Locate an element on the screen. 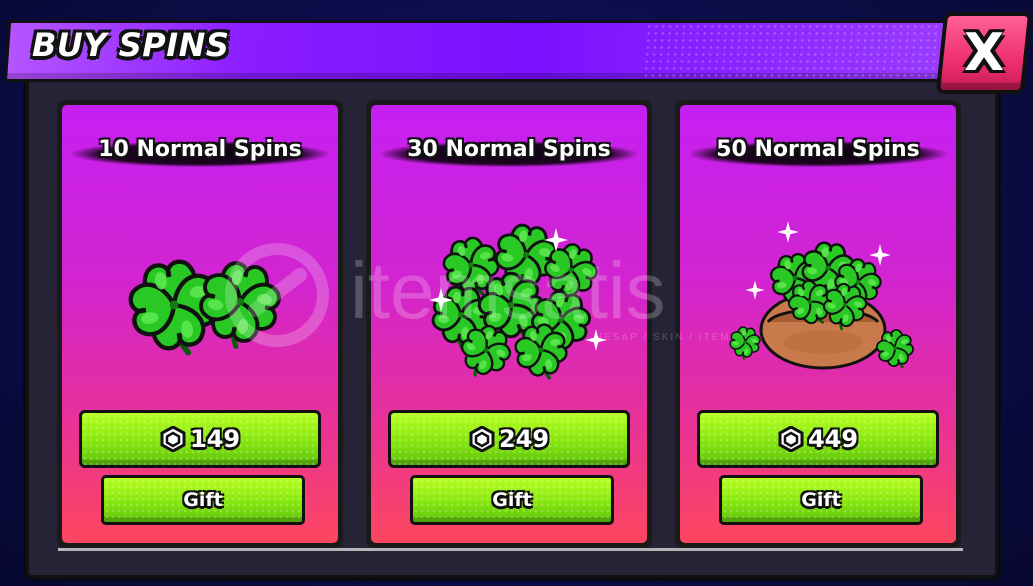  shelf-divider is located at coordinates (510, 549).